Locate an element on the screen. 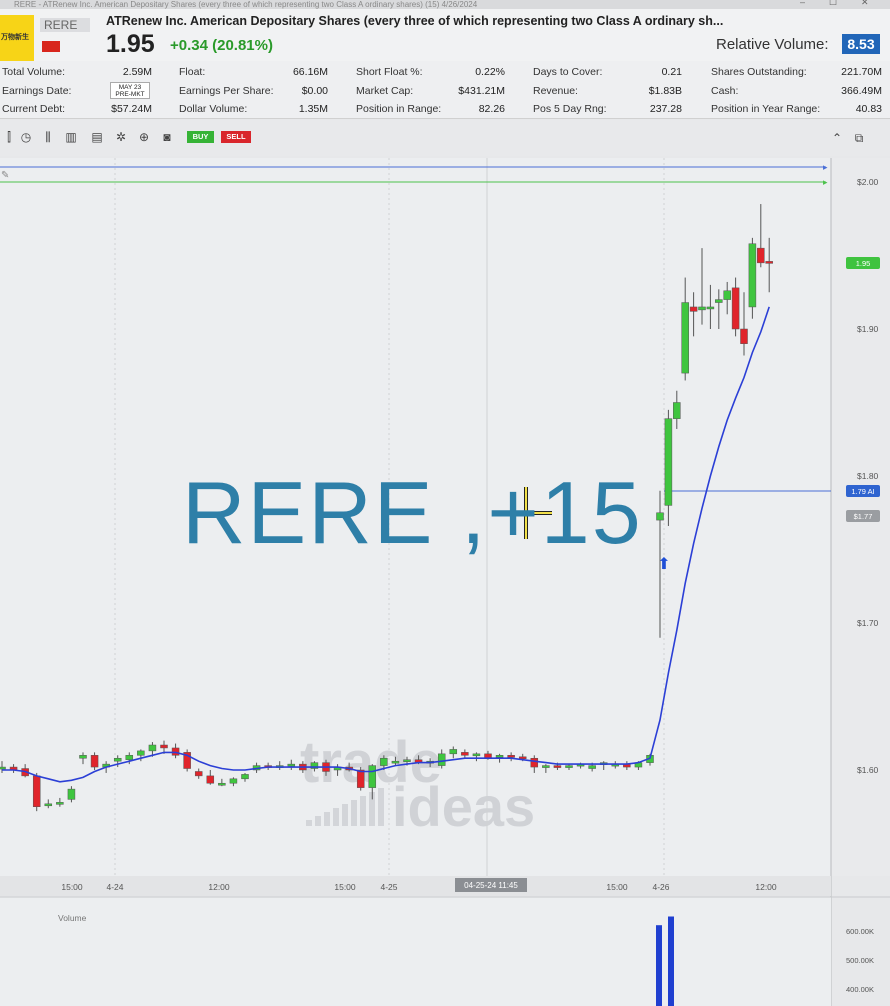 This screenshot has height=1006, width=890. x-tick-label: 4-24 is located at coordinates (114, 887).